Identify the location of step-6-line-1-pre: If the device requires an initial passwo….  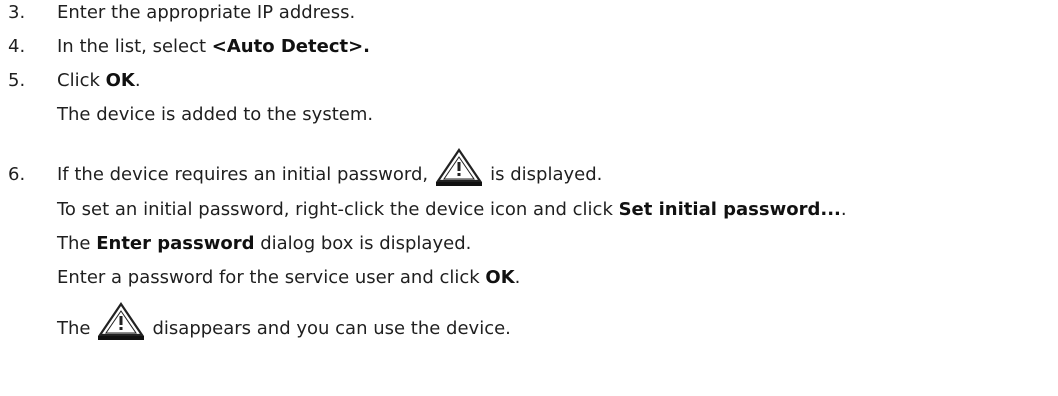
(243, 174).